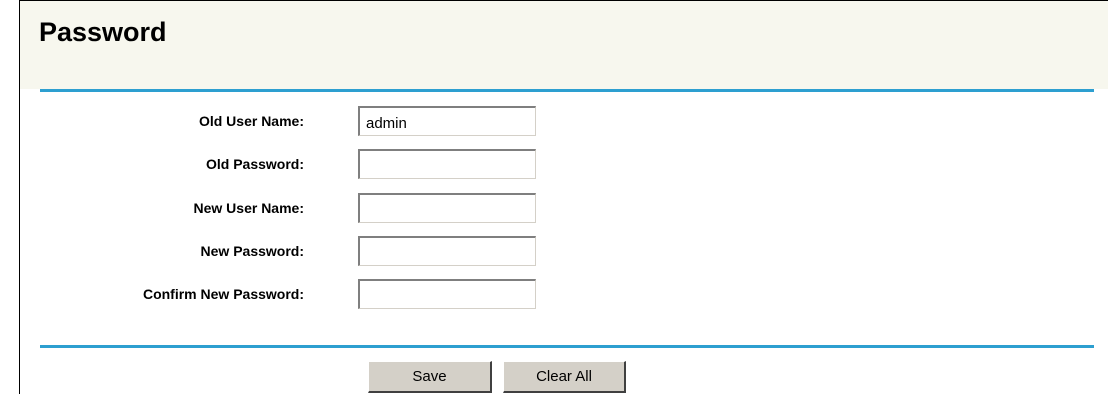 The height and width of the screenshot is (394, 1108). Describe the element at coordinates (103, 32) in the screenshot. I see `page-title: Password` at that location.